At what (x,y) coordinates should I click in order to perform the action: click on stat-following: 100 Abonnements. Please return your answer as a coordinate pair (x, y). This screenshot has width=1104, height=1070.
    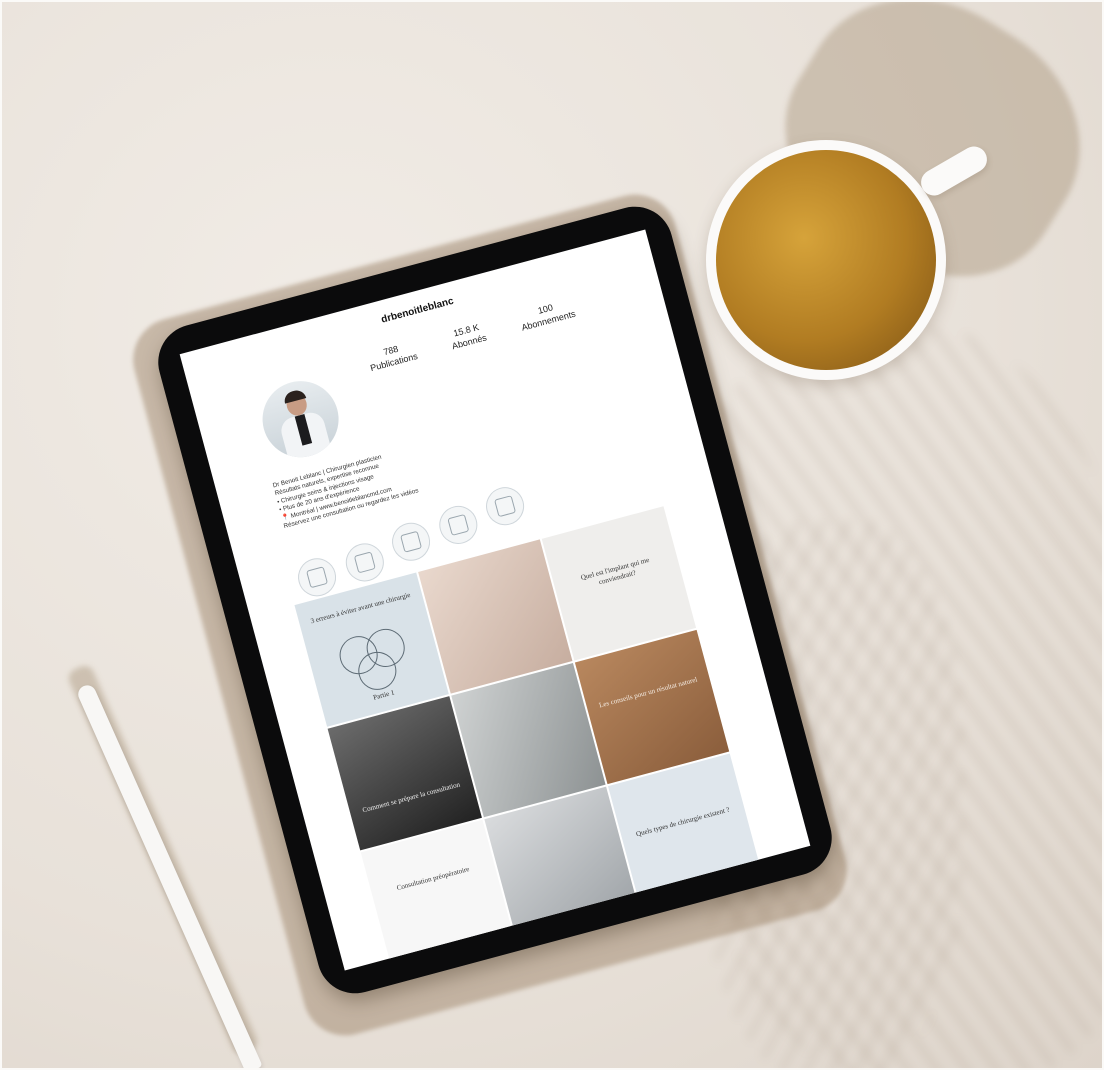
    Looking at the image, I should click on (547, 315).